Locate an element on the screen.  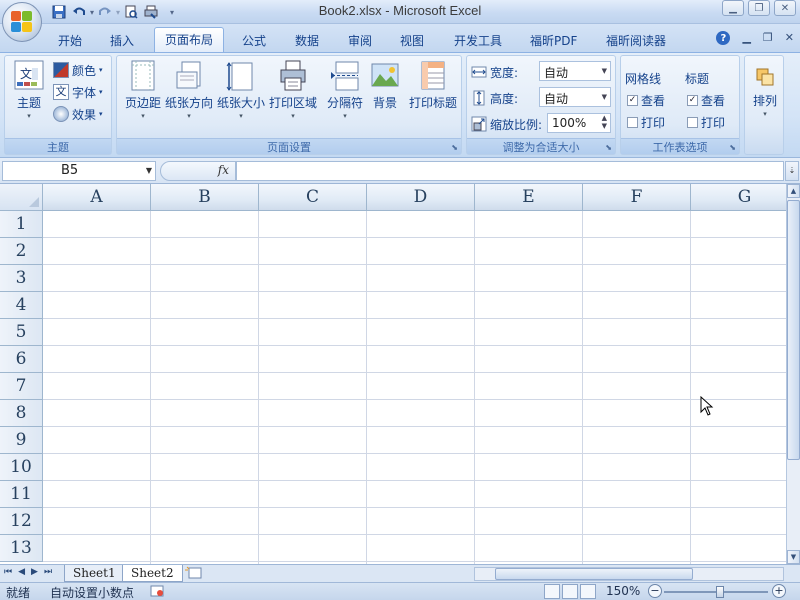
horizontal-scroll-thumb is located at coordinates (594, 574).